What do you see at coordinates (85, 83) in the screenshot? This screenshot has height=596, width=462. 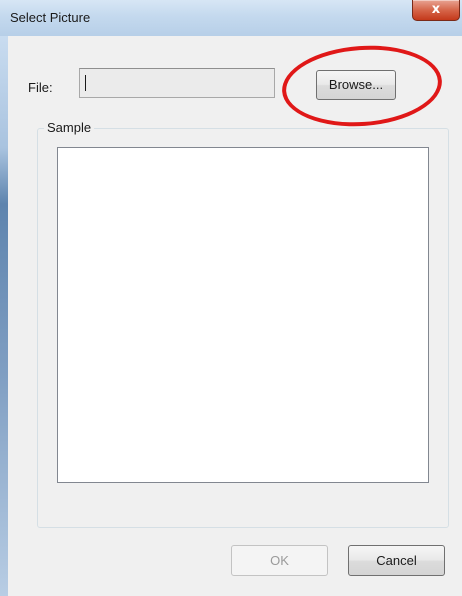 I see `text-caret` at bounding box center [85, 83].